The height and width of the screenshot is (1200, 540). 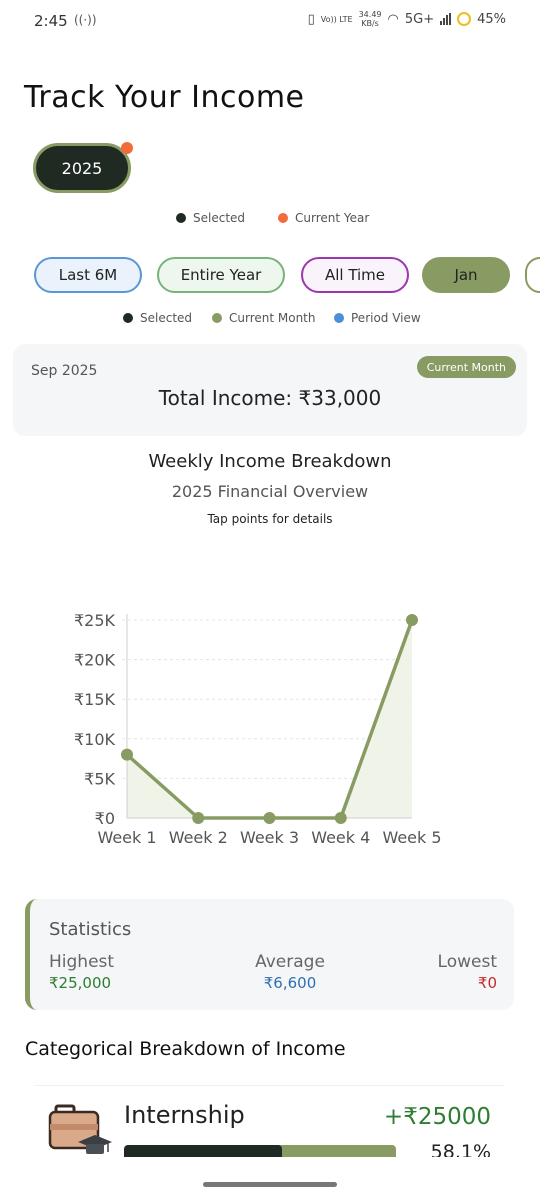 What do you see at coordinates (270, 398) in the screenshot?
I see `total-income-value: Total Income: ₹33,000` at bounding box center [270, 398].